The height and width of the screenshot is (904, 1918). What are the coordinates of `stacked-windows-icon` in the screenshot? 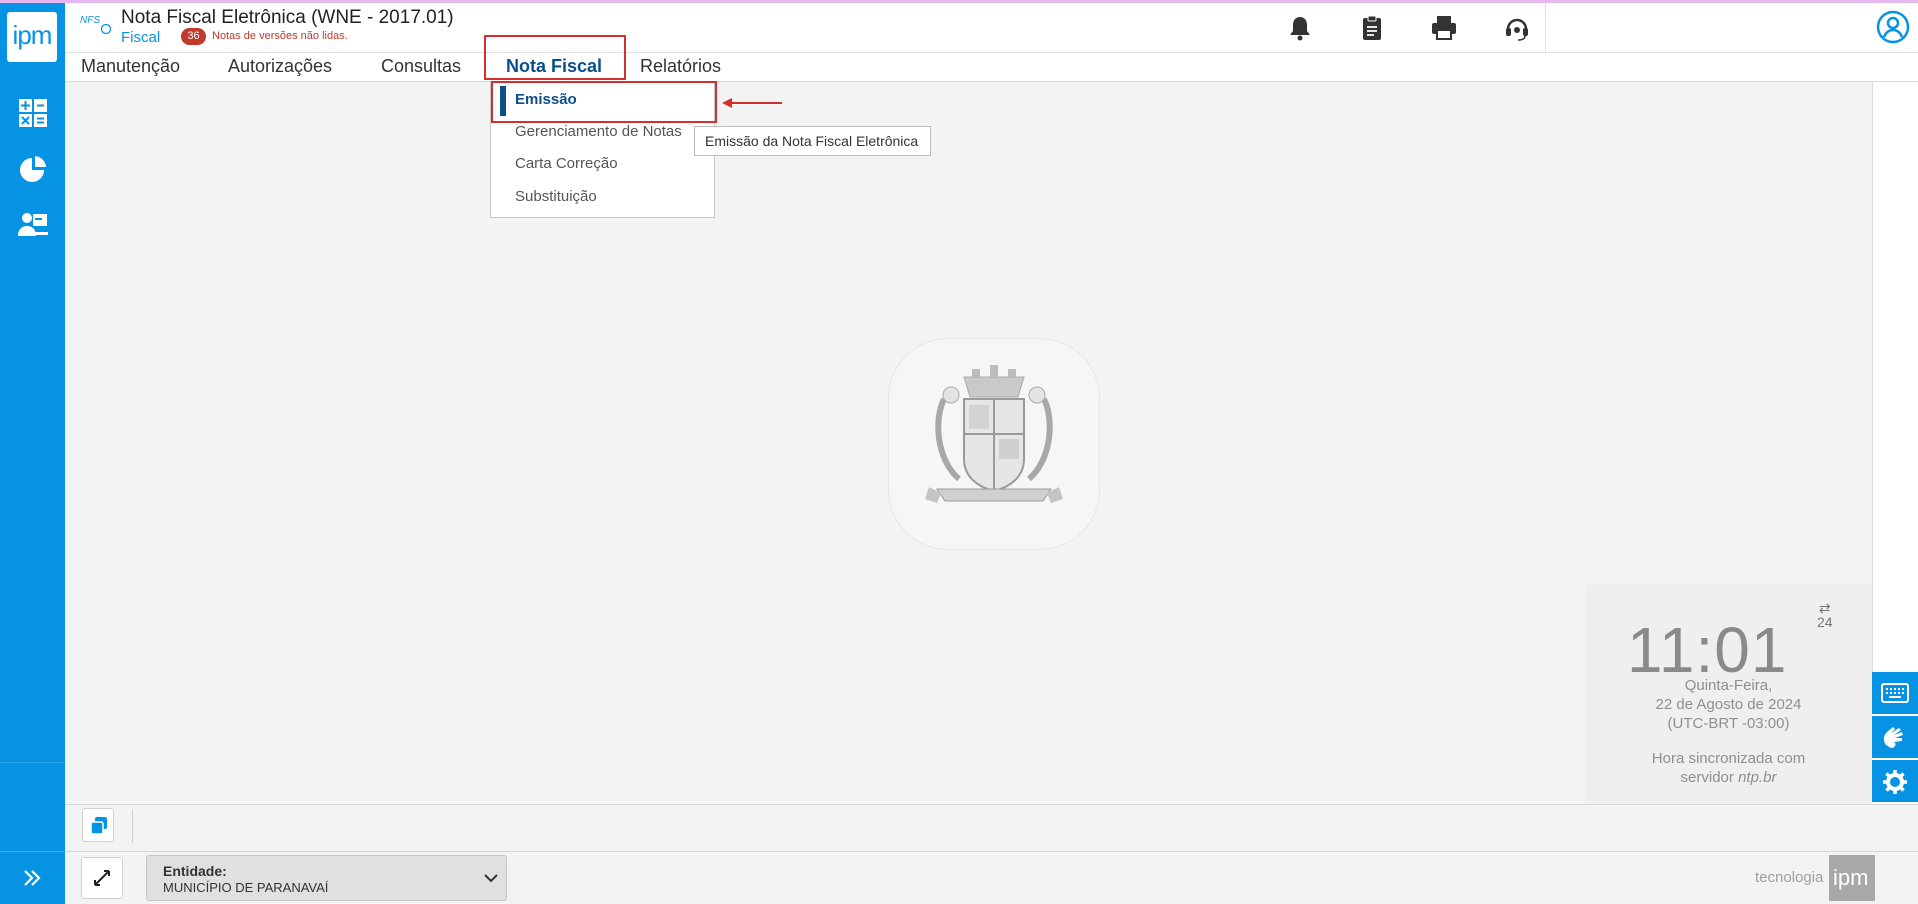 It's located at (98, 826).